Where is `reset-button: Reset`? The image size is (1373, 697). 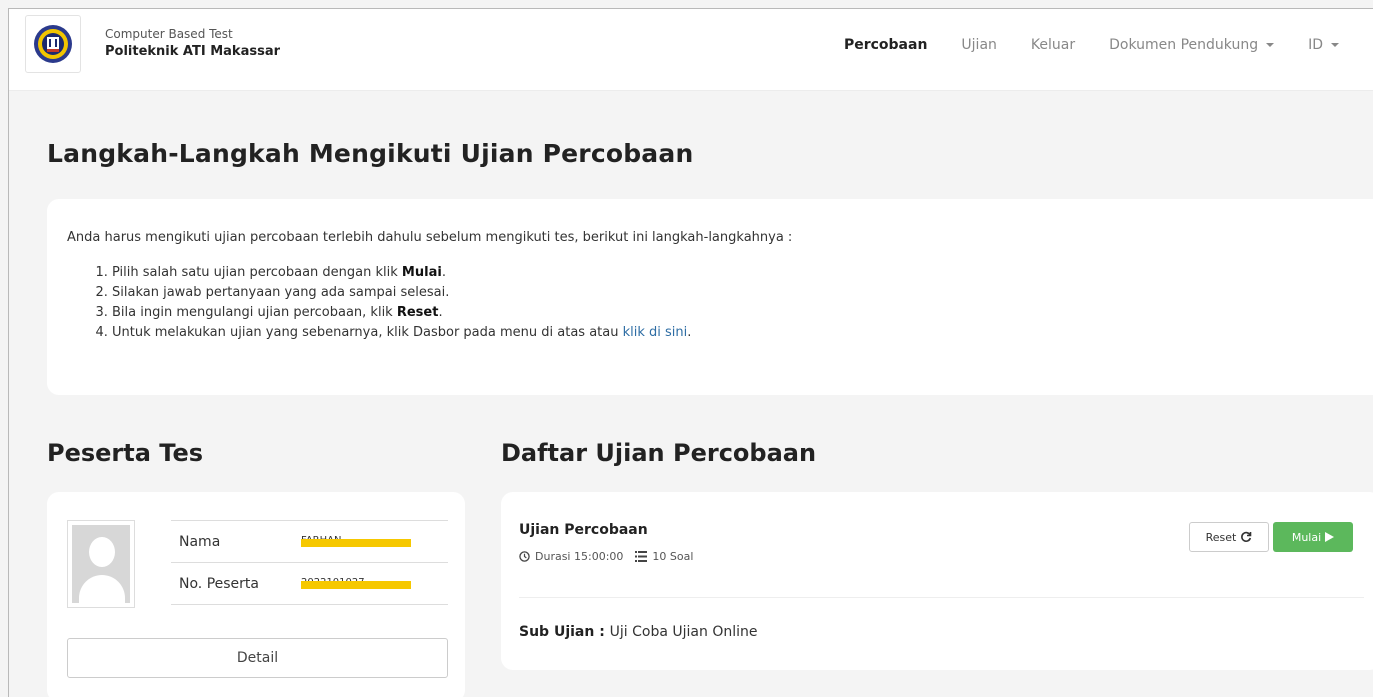
reset-button: Reset is located at coordinates (1229, 537).